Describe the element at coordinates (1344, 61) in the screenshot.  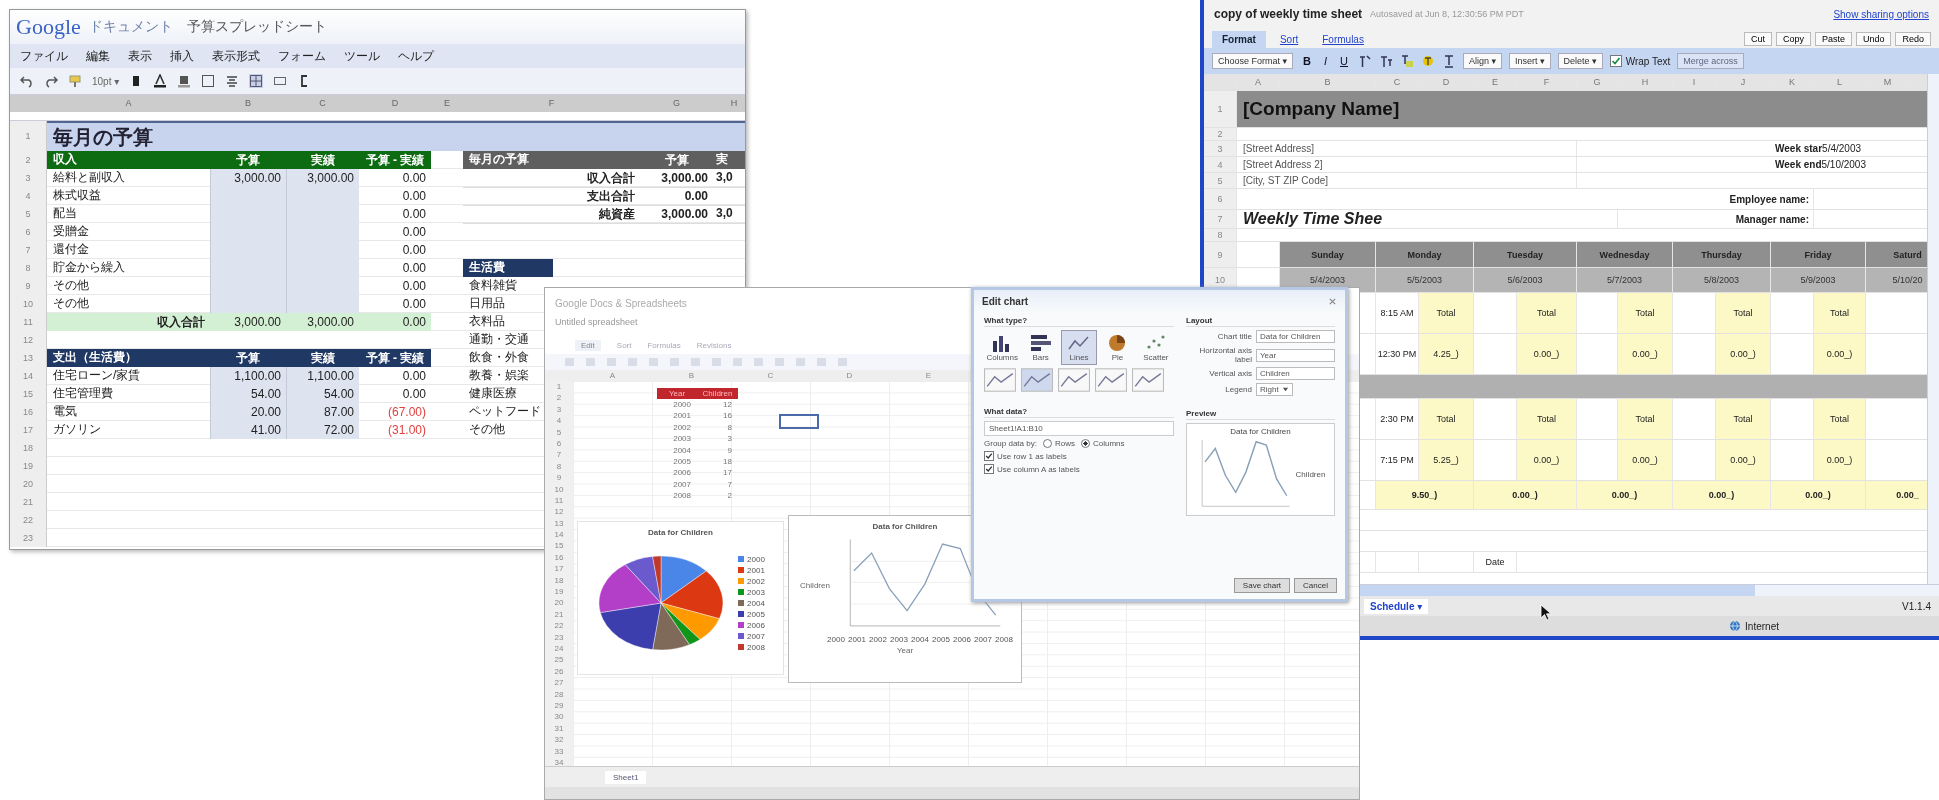
I see `style-button: U` at that location.